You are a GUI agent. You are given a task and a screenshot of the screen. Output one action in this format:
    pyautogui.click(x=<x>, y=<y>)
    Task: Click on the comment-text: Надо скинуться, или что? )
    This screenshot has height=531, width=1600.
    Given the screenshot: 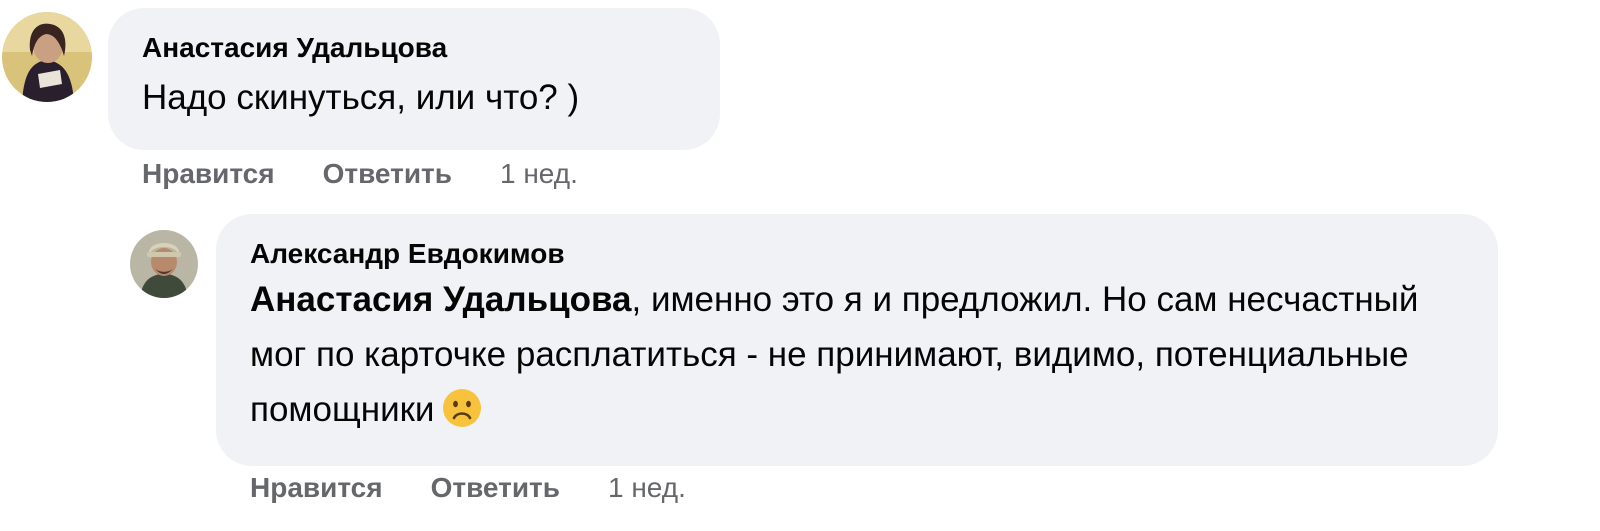 What is the action you would take?
    pyautogui.click(x=361, y=97)
    